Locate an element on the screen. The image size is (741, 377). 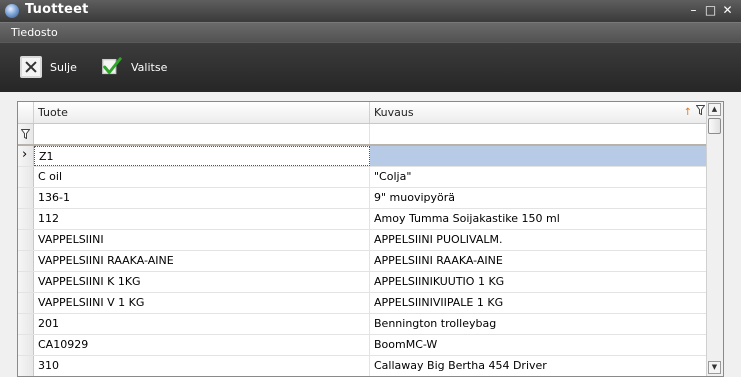
cell-product: VAPPELSIINI RAAKA-AINE is located at coordinates (202, 261).